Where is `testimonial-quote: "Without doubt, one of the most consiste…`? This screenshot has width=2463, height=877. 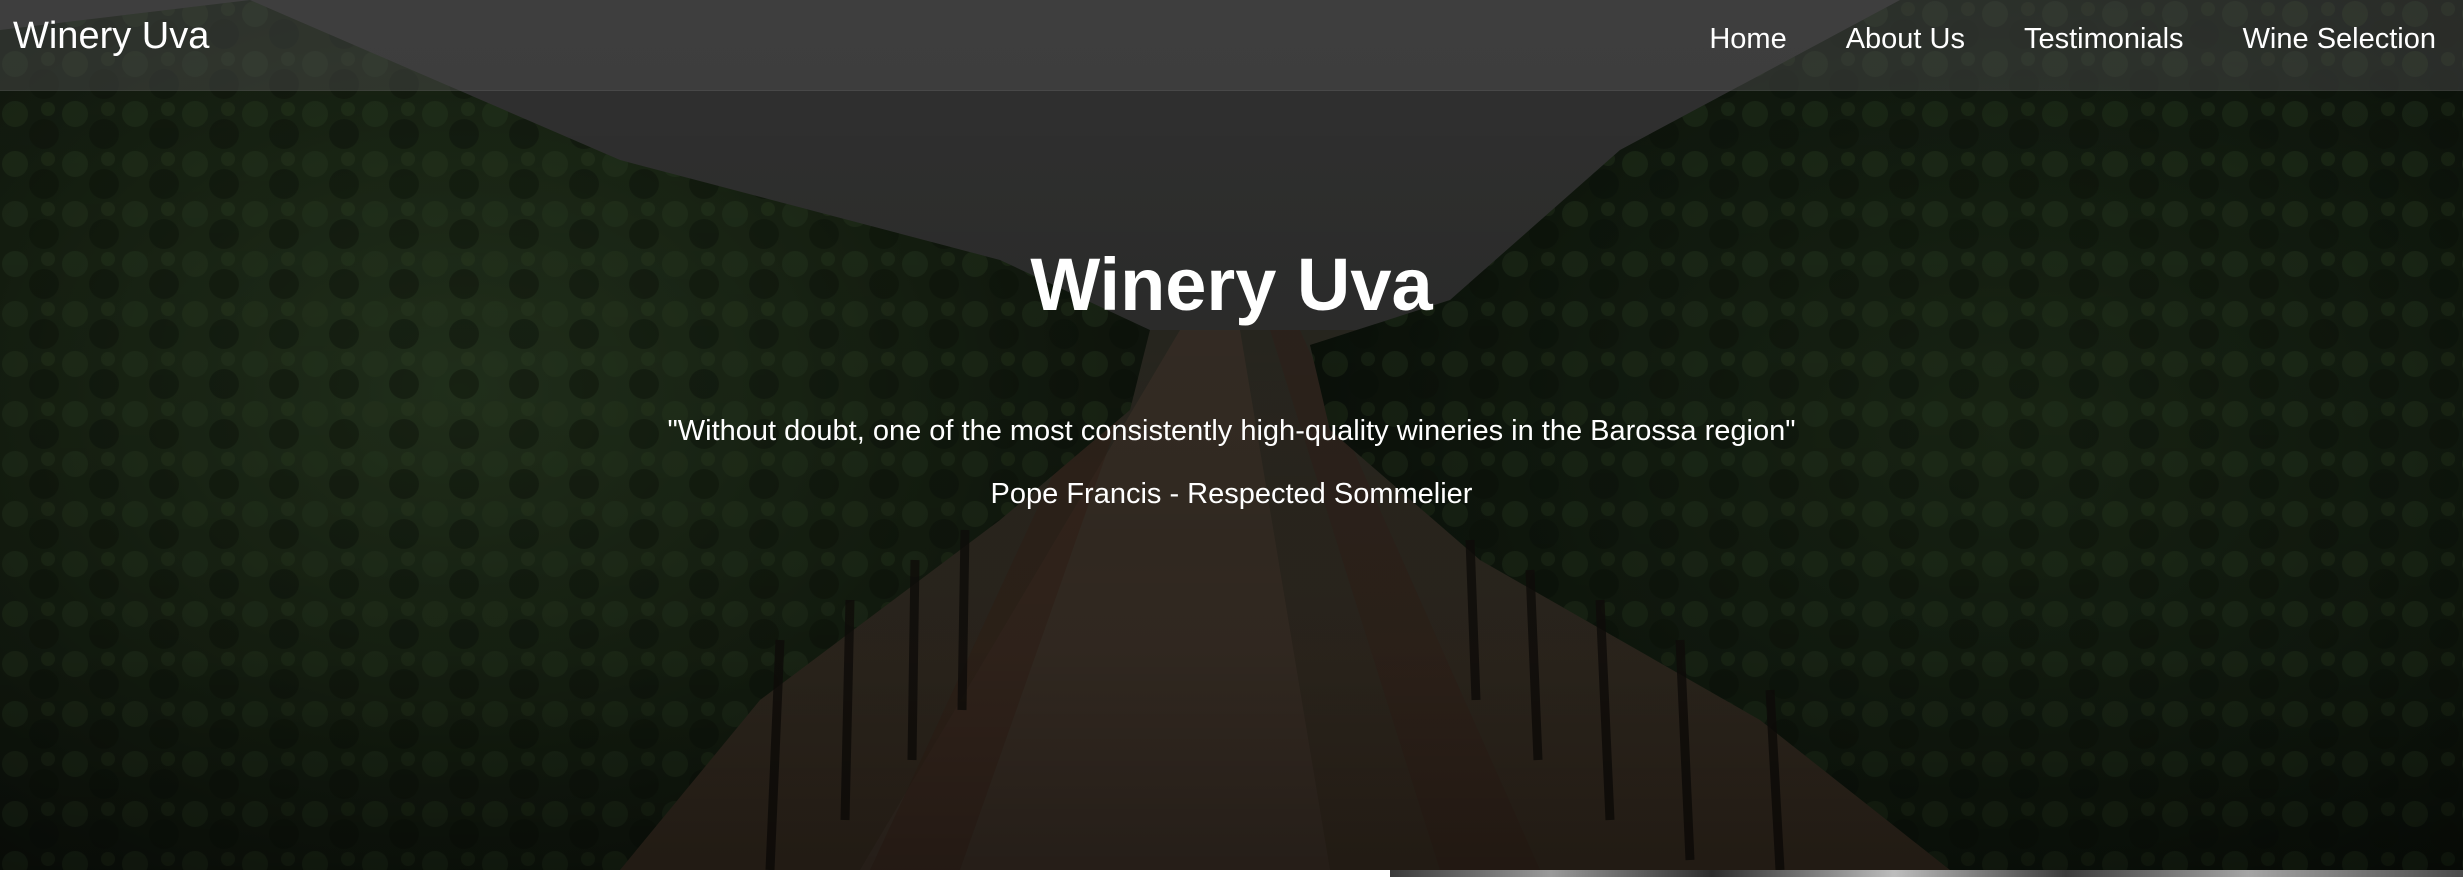 testimonial-quote: "Without doubt, one of the most consiste… is located at coordinates (1231, 431).